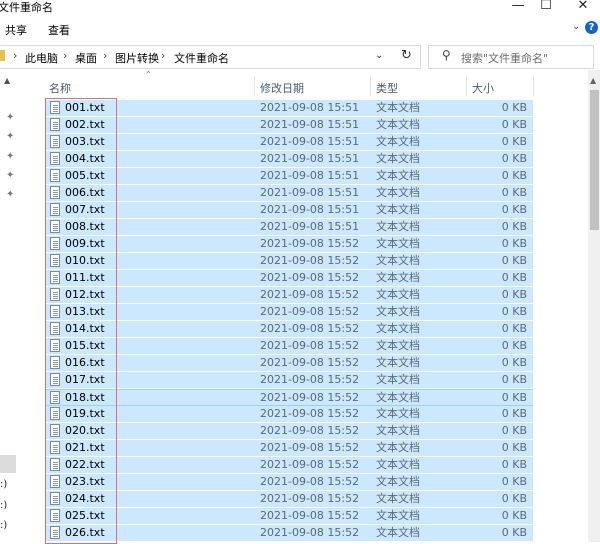 The width and height of the screenshot is (600, 544). Describe the element at coordinates (137, 58) in the screenshot. I see `breadcrumb-image-convert: 图片转换` at that location.